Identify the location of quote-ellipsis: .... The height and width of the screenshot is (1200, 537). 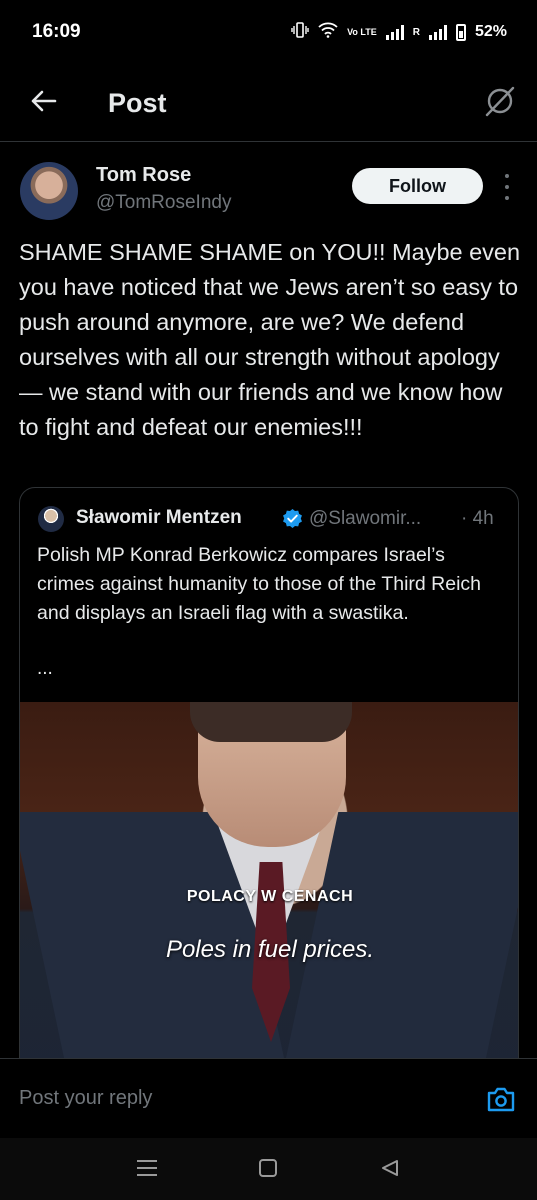
(45, 668).